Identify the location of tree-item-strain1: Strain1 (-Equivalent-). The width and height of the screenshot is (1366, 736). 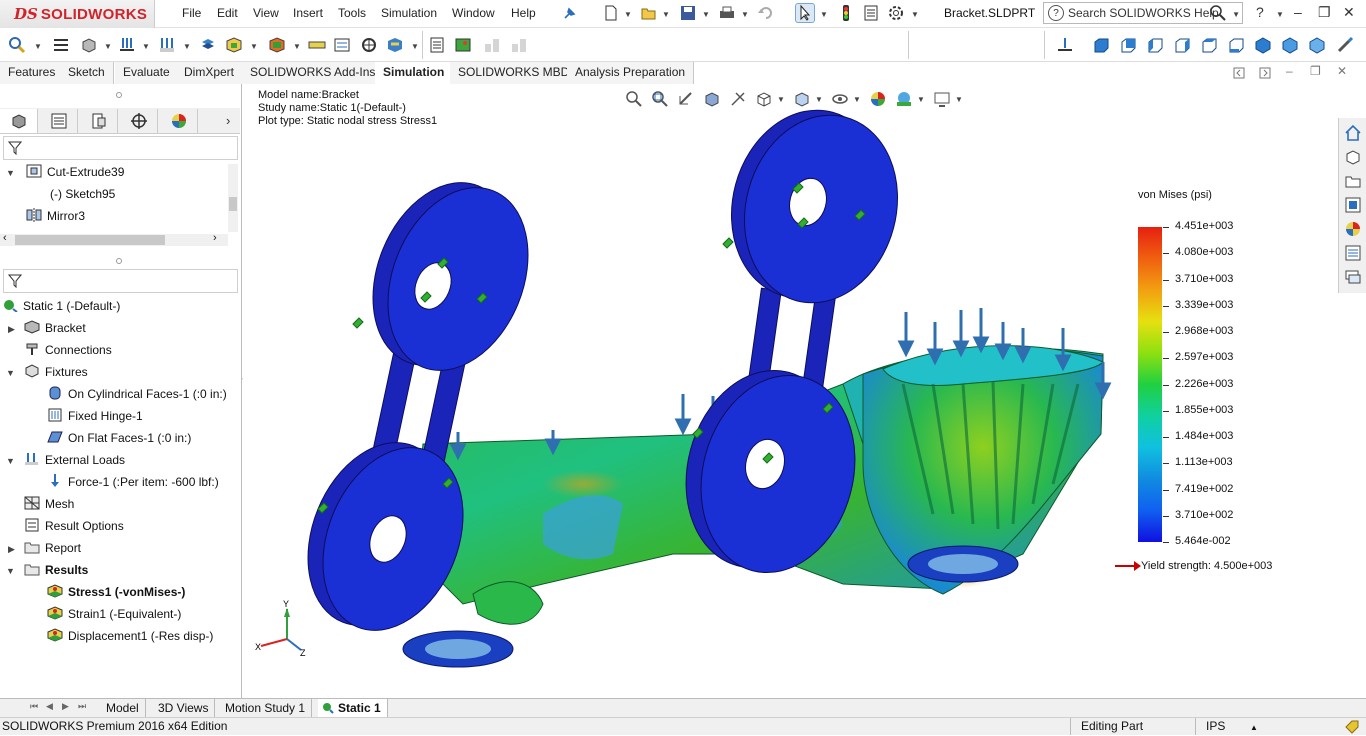
(114, 614).